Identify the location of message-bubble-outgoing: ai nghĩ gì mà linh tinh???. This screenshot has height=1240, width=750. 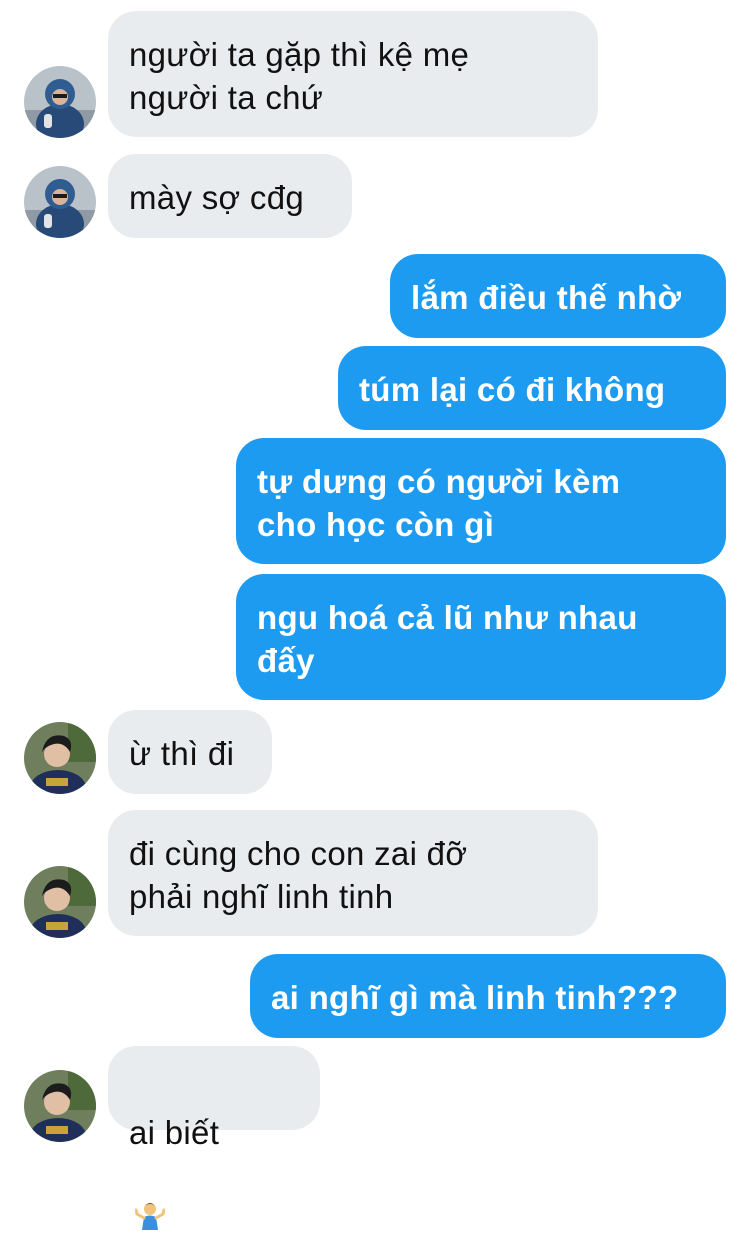
(488, 996).